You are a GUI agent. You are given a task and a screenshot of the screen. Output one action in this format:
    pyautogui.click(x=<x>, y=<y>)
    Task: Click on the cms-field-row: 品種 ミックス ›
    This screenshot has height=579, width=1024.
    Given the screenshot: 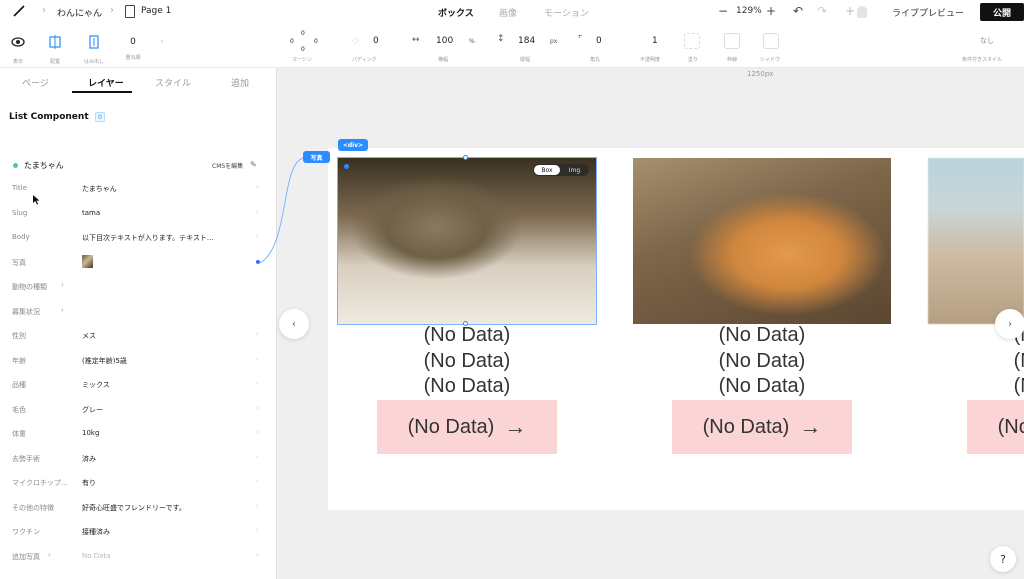 What is the action you would take?
    pyautogui.click(x=138, y=386)
    